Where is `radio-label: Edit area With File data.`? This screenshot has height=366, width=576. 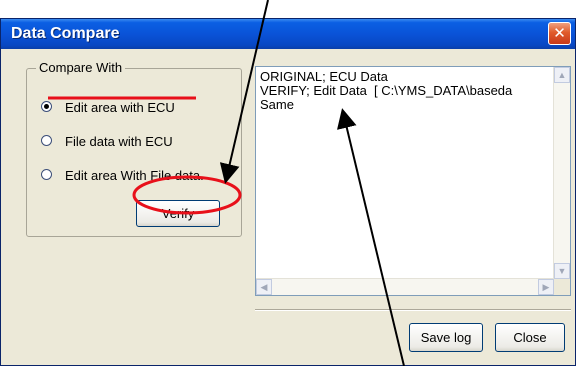 radio-label: Edit area With File data. is located at coordinates (134, 175).